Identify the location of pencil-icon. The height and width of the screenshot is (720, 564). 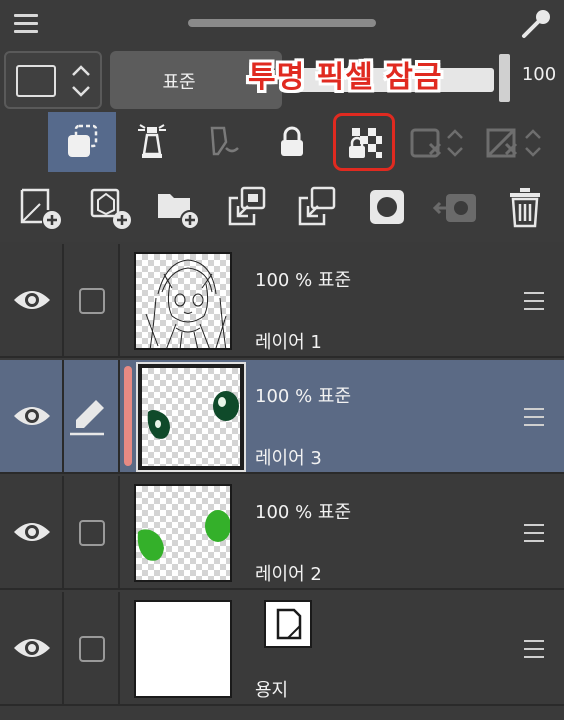
(87, 418).